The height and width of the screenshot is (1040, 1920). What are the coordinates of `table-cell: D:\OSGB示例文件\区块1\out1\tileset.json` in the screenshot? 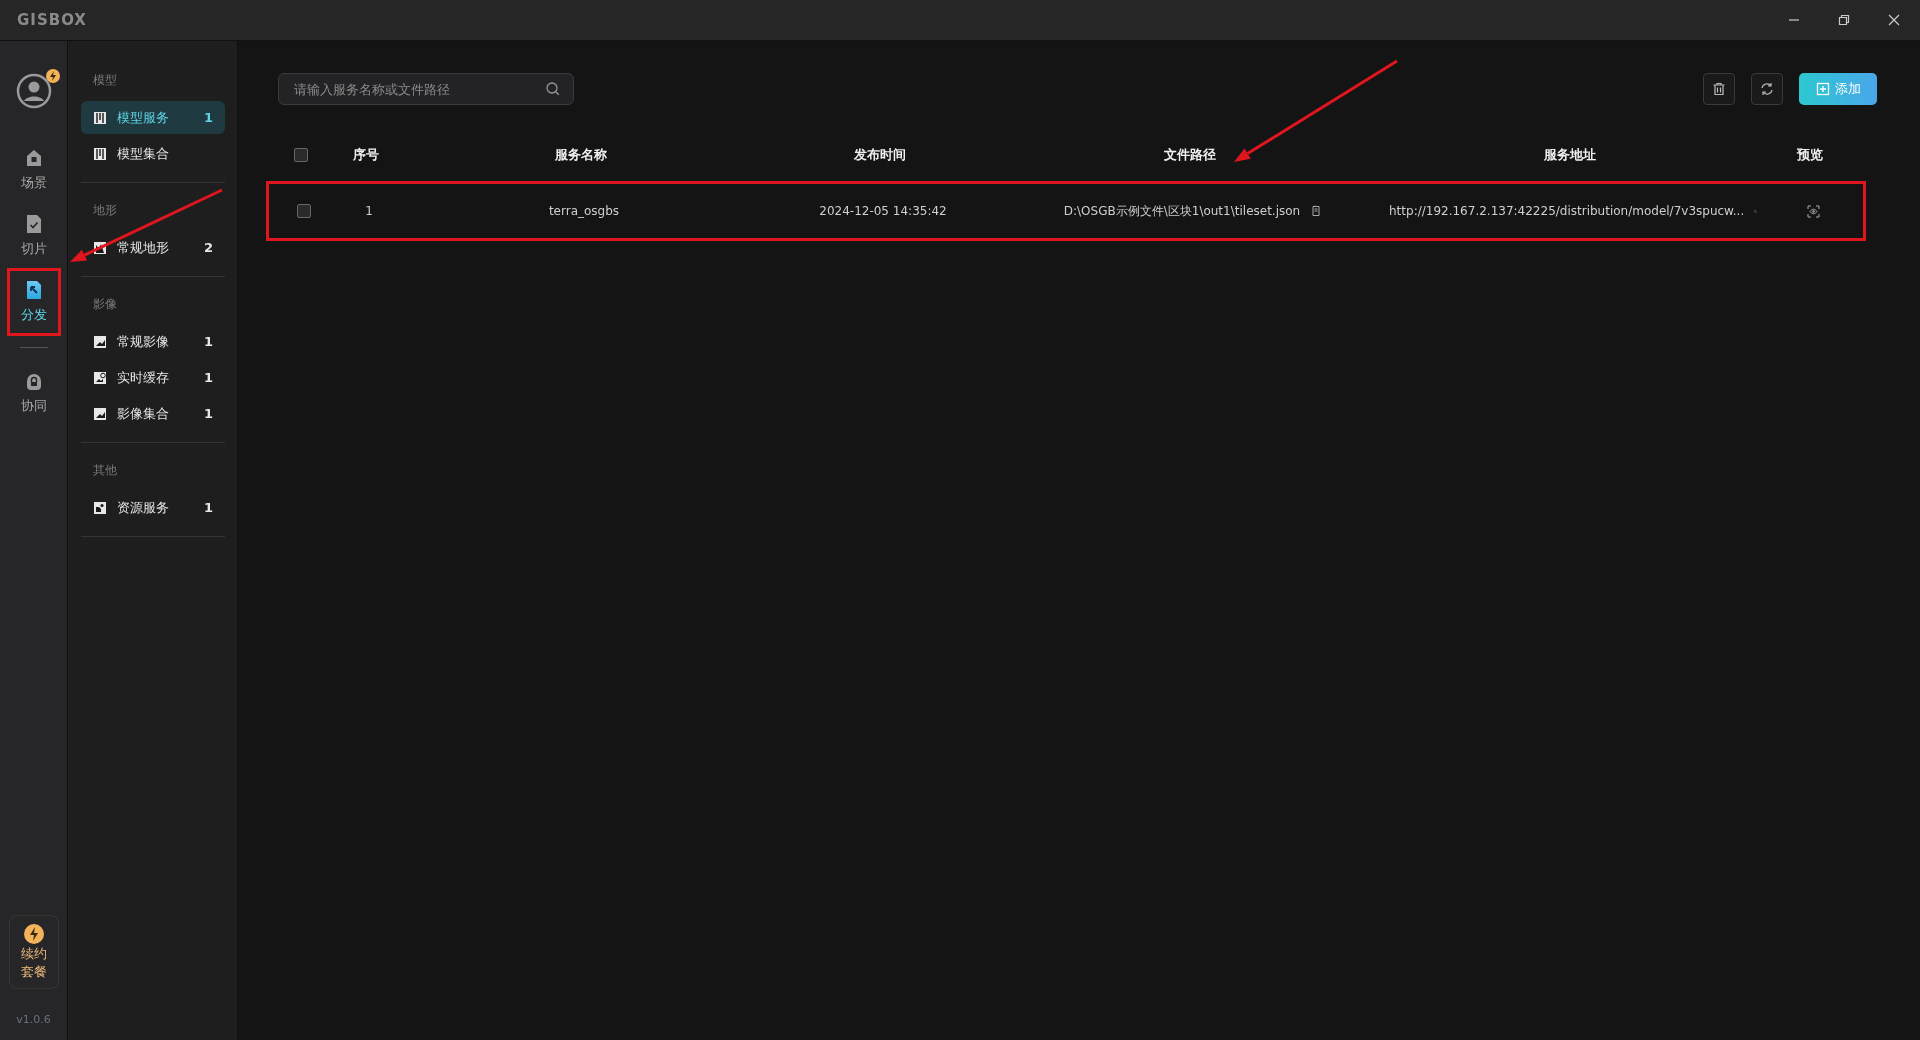 It's located at (1182, 211).